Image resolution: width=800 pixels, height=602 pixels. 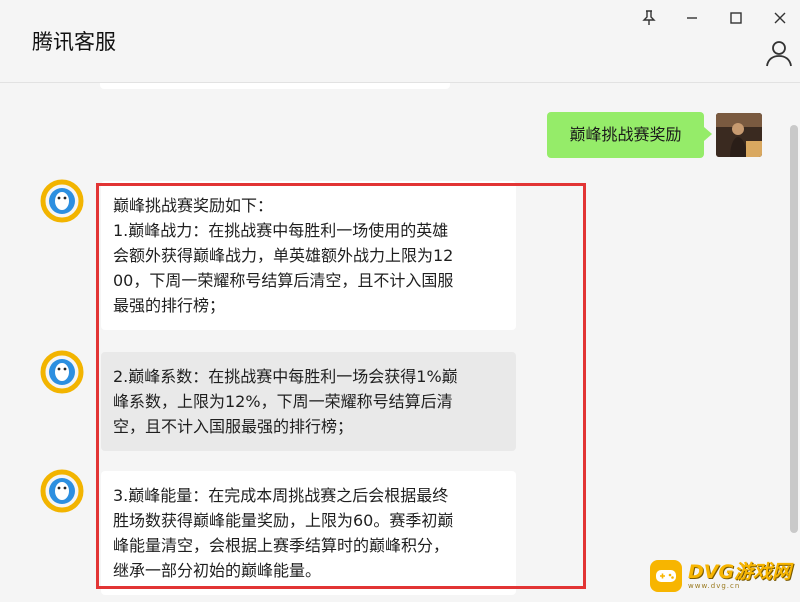 What do you see at coordinates (629, 135) in the screenshot?
I see `sent-message-bubble: 巅峰挑战赛奖励` at bounding box center [629, 135].